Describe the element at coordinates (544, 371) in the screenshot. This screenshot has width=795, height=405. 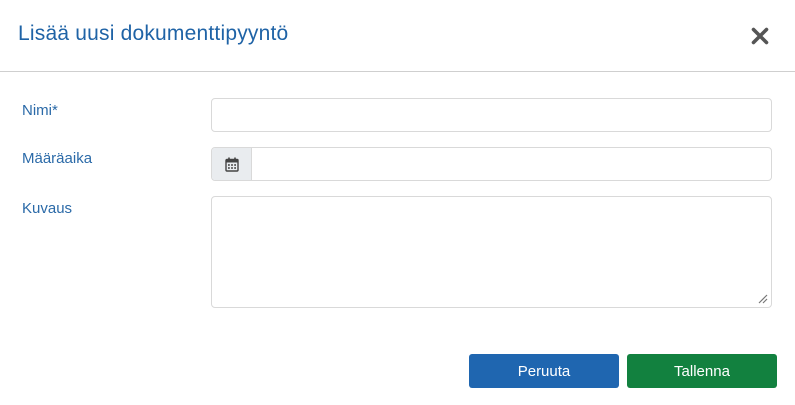
I see `cancel-button: Peruuta` at that location.